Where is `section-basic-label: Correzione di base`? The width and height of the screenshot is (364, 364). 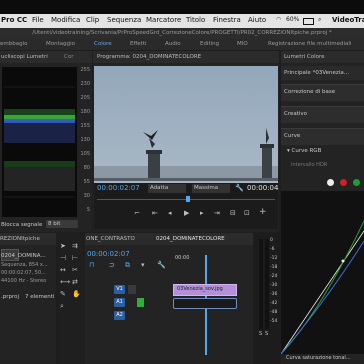 section-basic-label: Correzione di base is located at coordinates (309, 92).